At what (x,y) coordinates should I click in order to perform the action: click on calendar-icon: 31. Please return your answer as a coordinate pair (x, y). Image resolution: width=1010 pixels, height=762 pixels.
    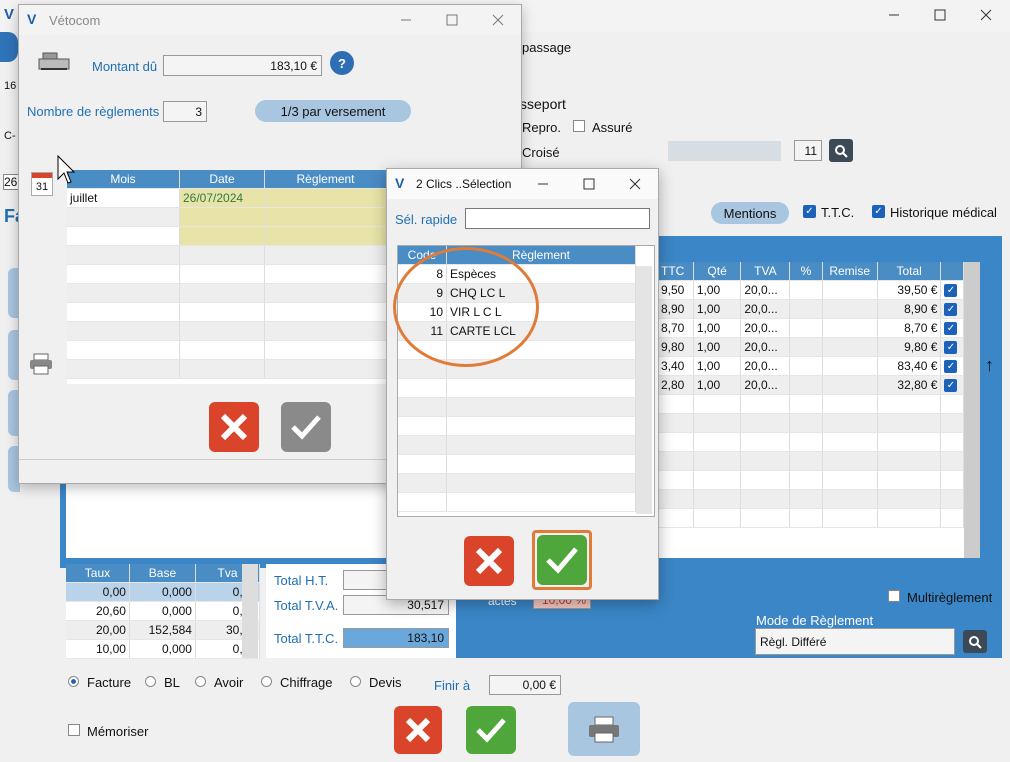
    Looking at the image, I should click on (42, 184).